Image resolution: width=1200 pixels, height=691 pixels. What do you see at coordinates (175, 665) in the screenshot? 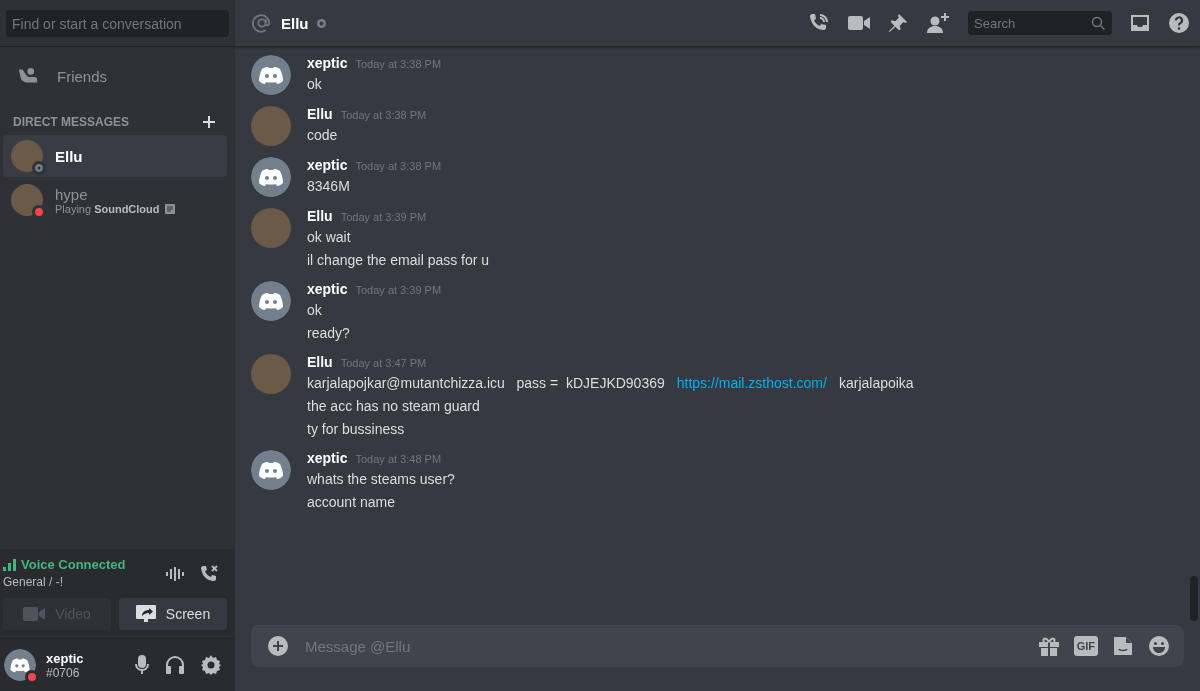
I see `headphones-icon` at bounding box center [175, 665].